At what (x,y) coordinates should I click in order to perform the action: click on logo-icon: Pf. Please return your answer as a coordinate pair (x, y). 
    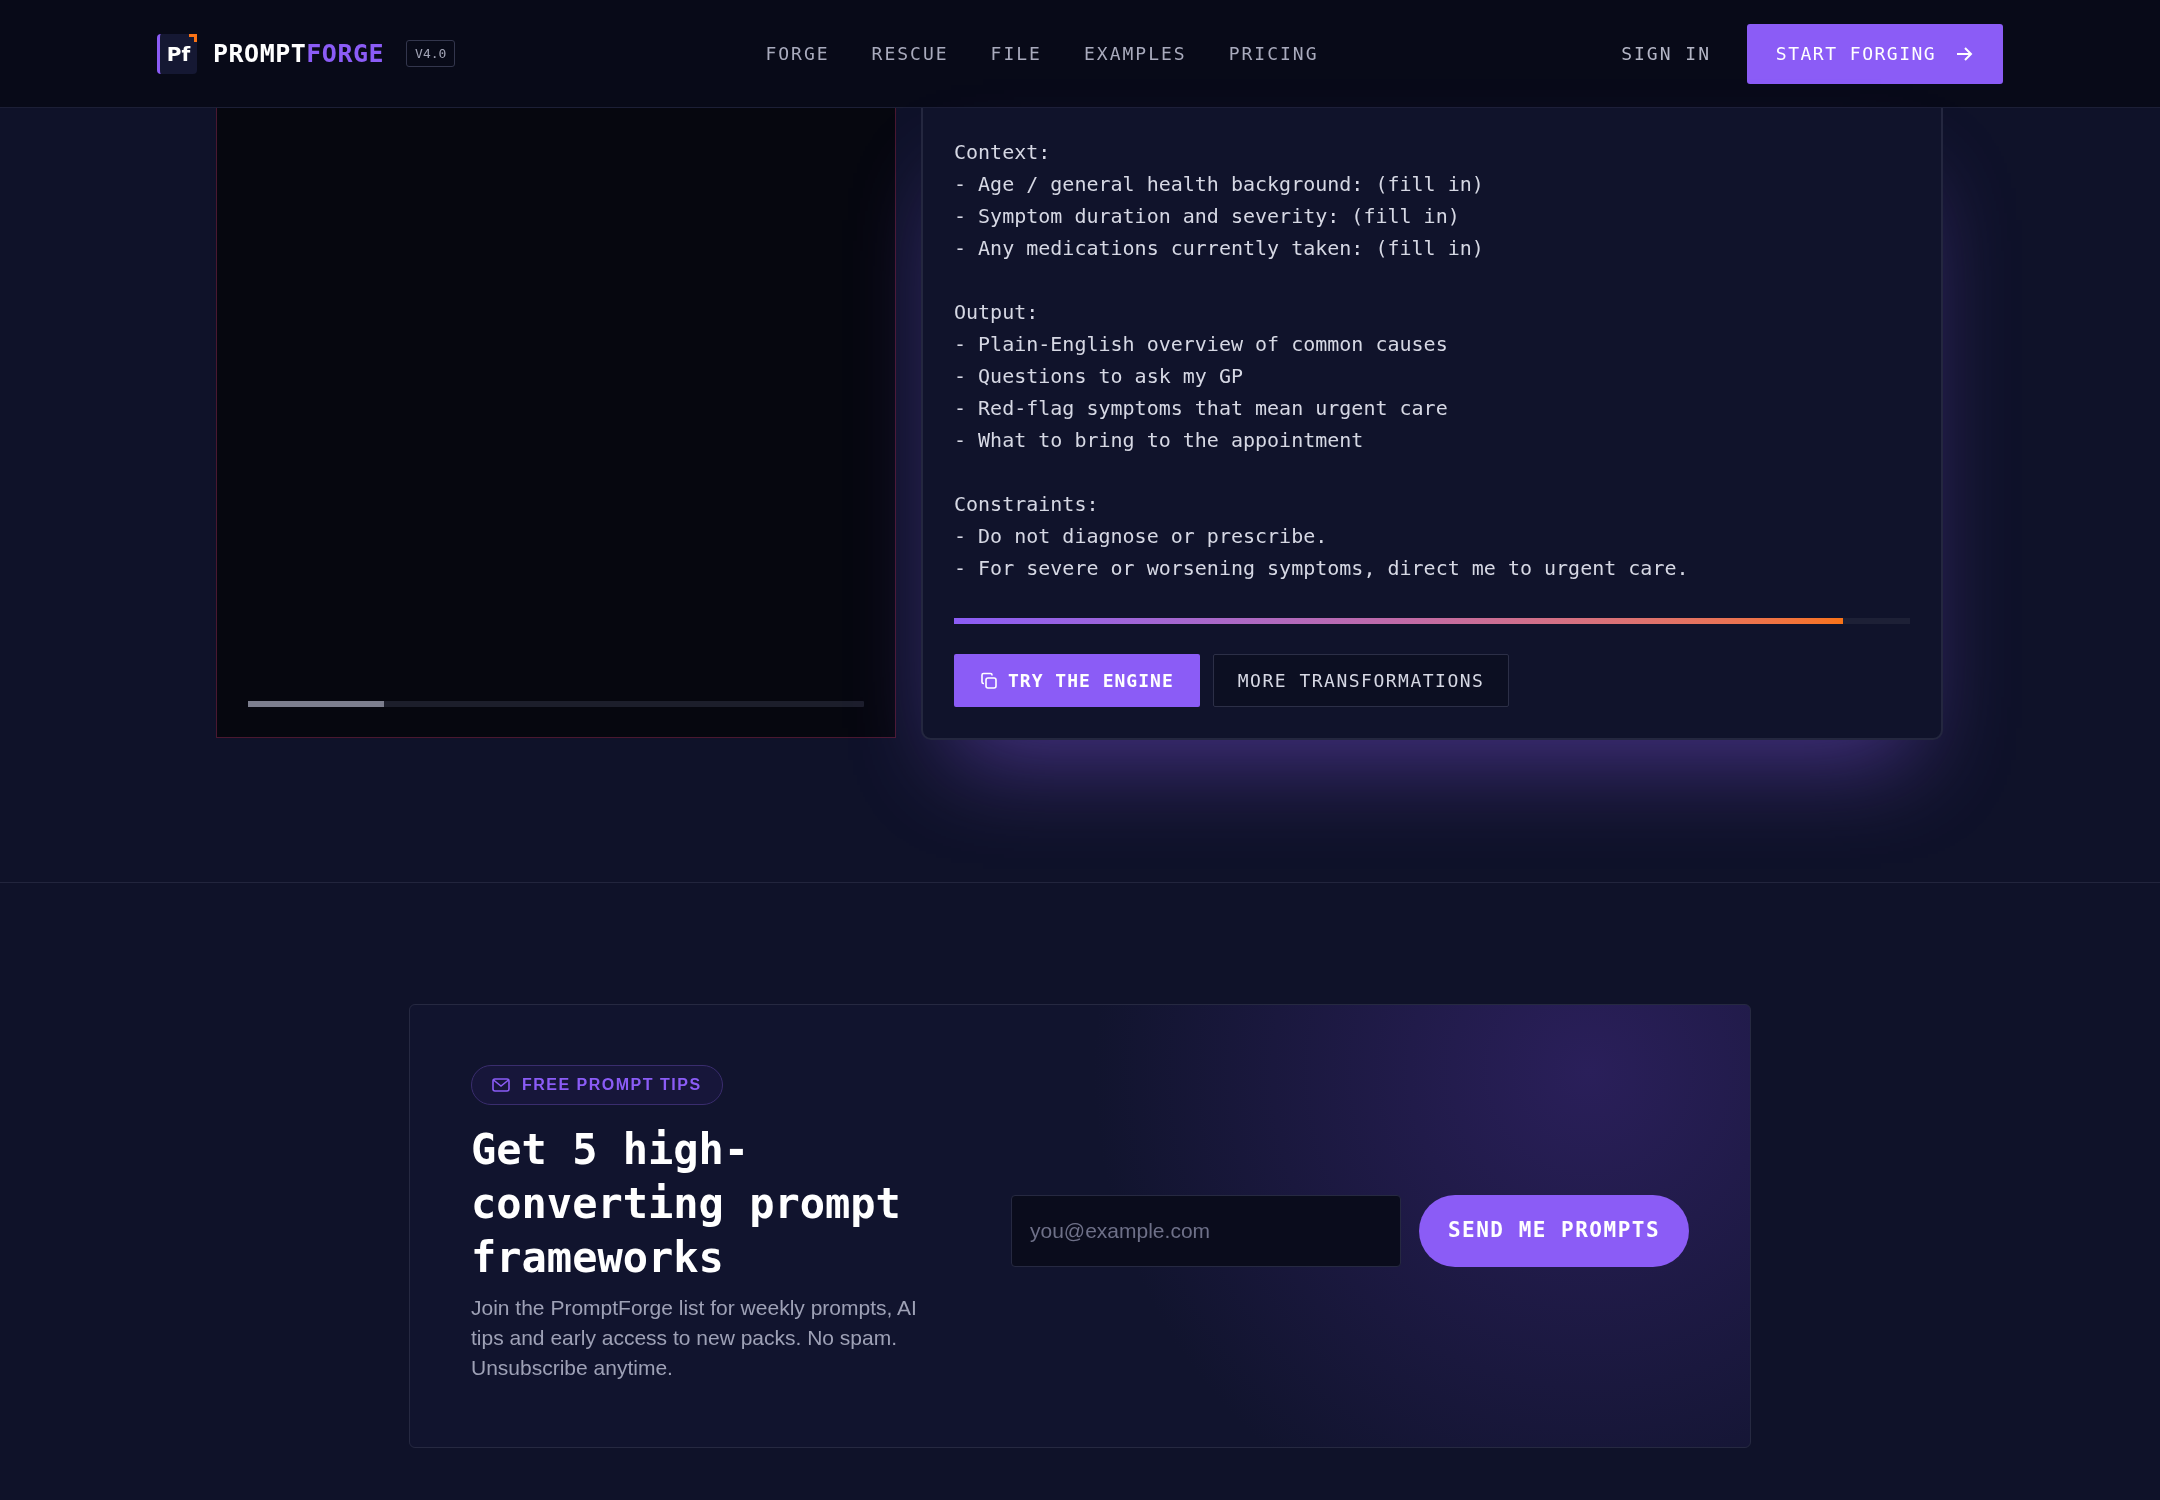
    Looking at the image, I should click on (177, 53).